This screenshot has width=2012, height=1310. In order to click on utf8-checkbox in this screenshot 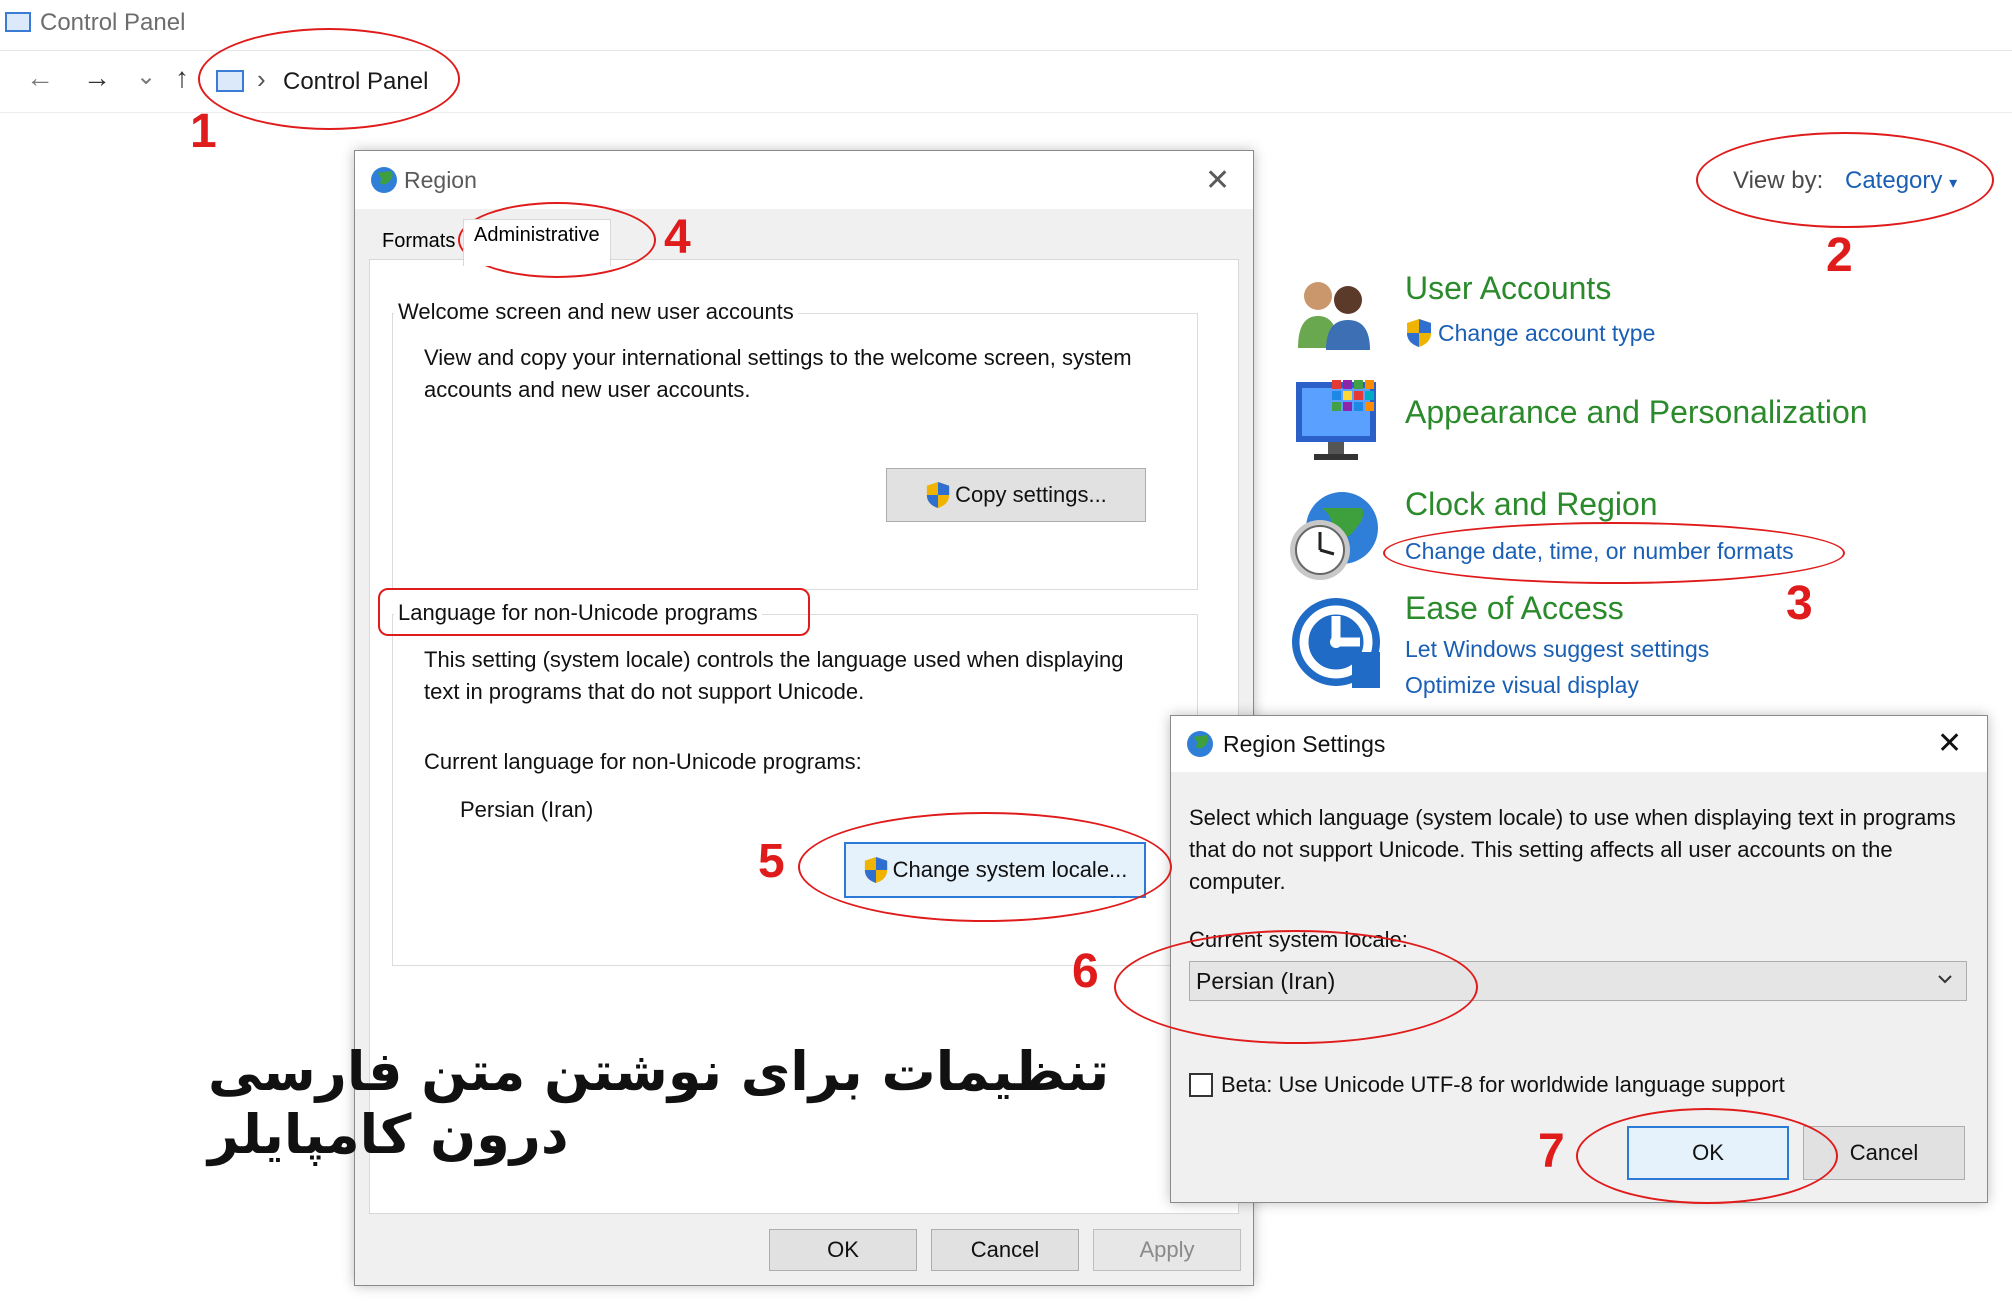, I will do `click(1201, 1085)`.